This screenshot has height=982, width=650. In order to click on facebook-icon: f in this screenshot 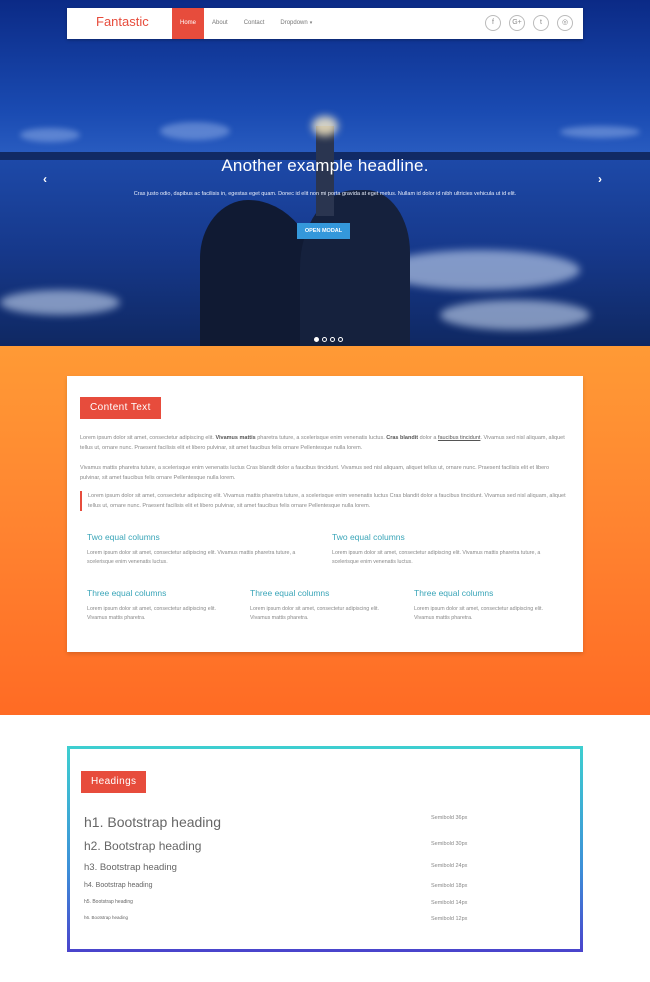, I will do `click(493, 23)`.